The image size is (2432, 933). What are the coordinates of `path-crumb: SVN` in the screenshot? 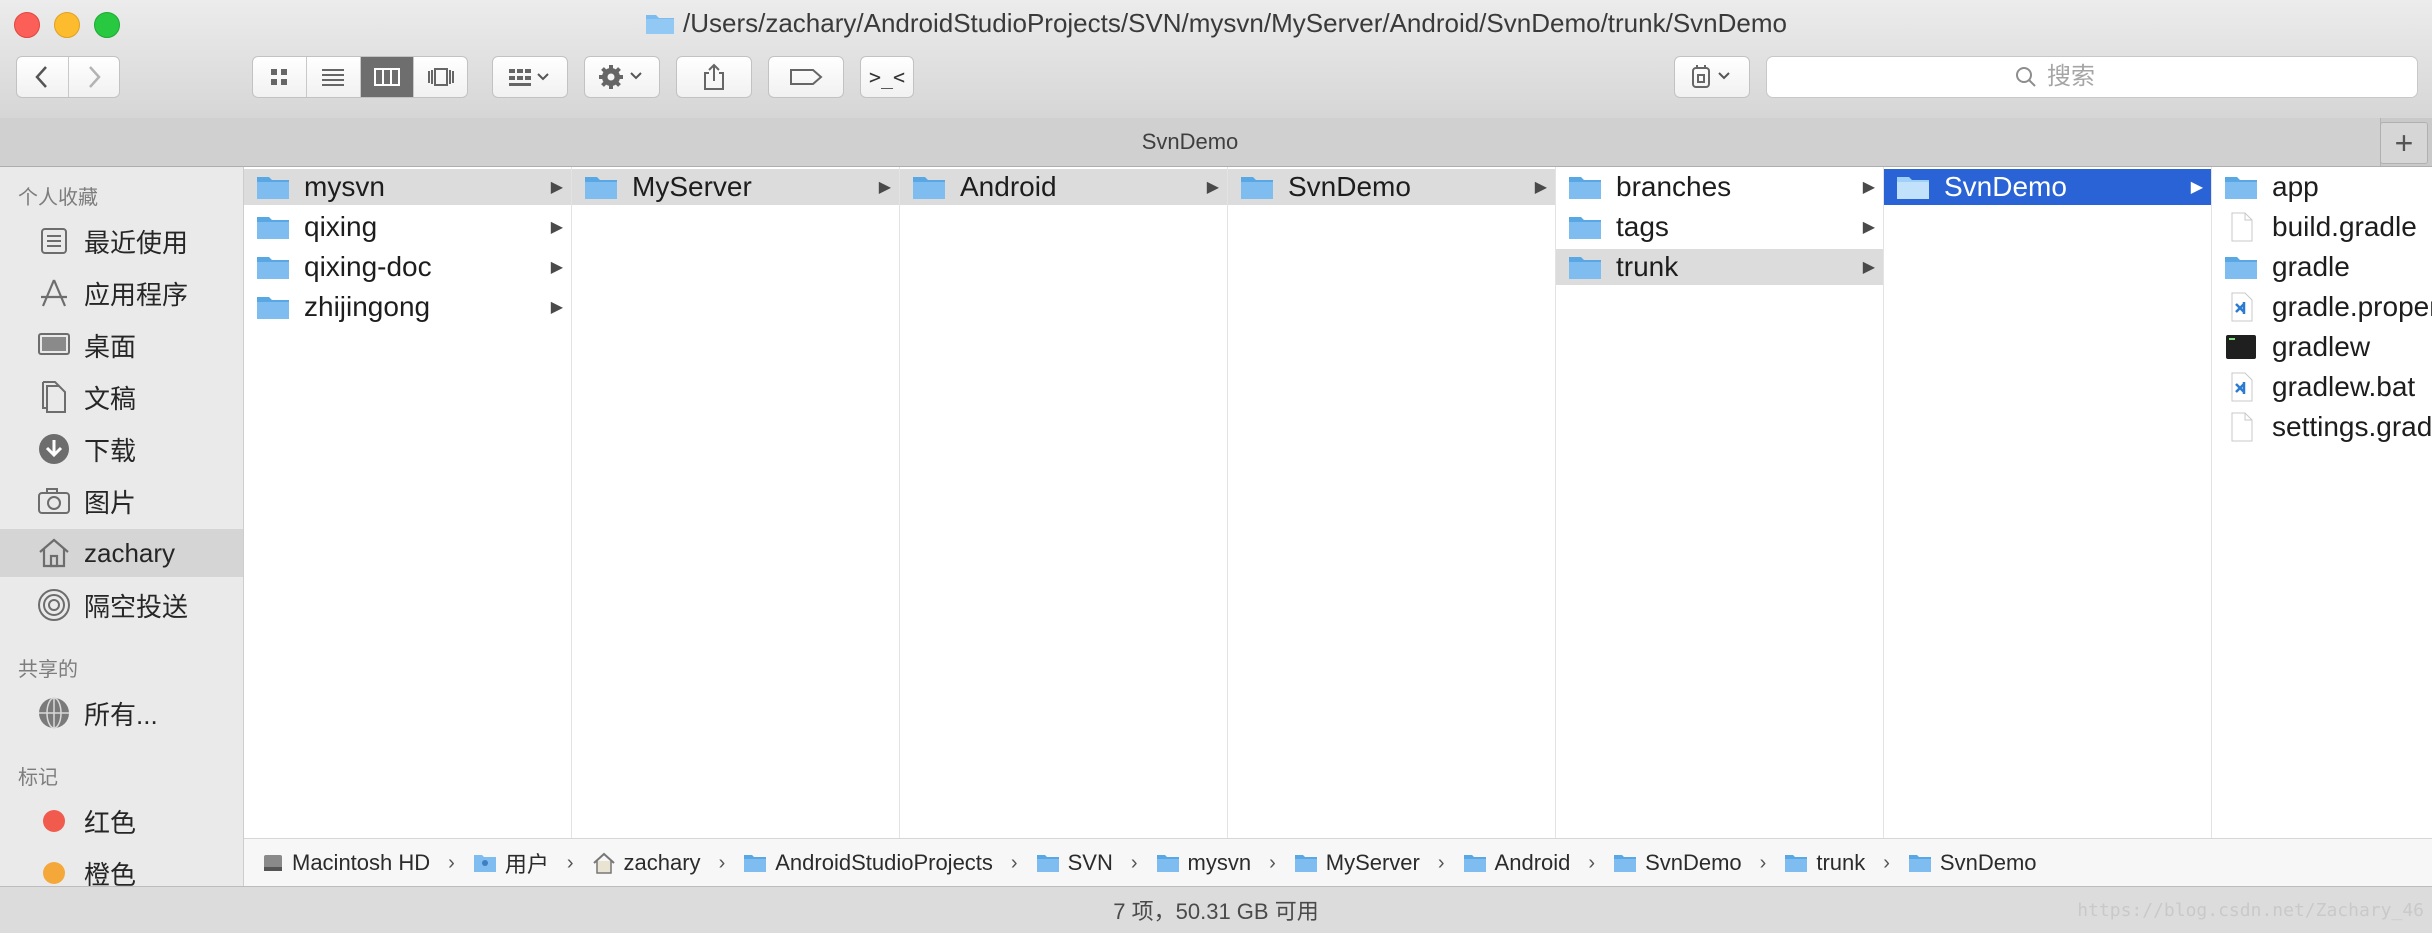 It's located at (1074, 863).